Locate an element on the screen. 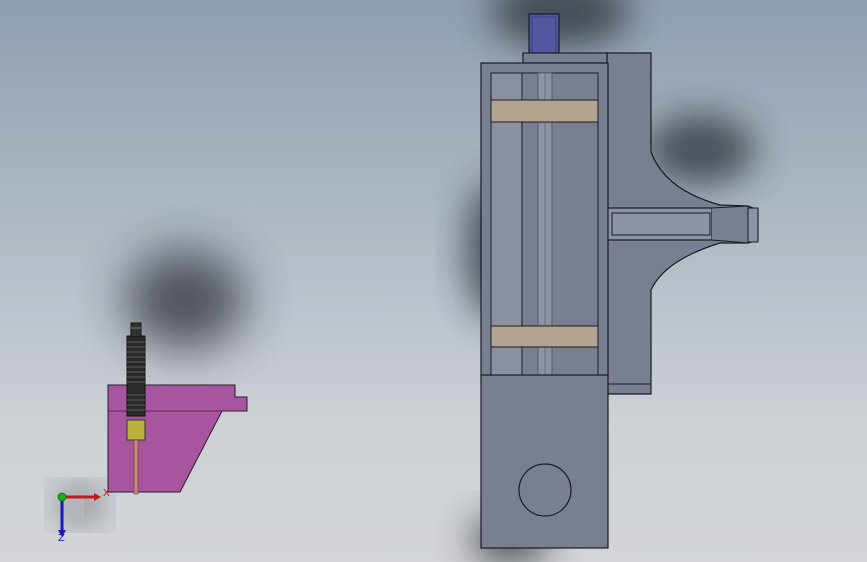  sensor-tip is located at coordinates (136, 430).